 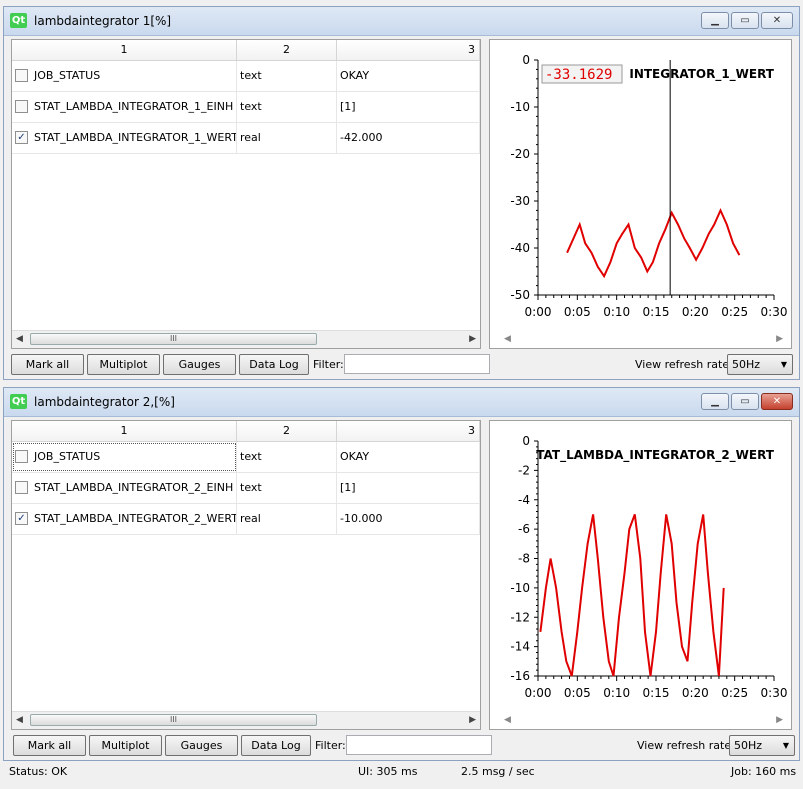 I want to click on minimize-icon: ▁, so click(x=715, y=20).